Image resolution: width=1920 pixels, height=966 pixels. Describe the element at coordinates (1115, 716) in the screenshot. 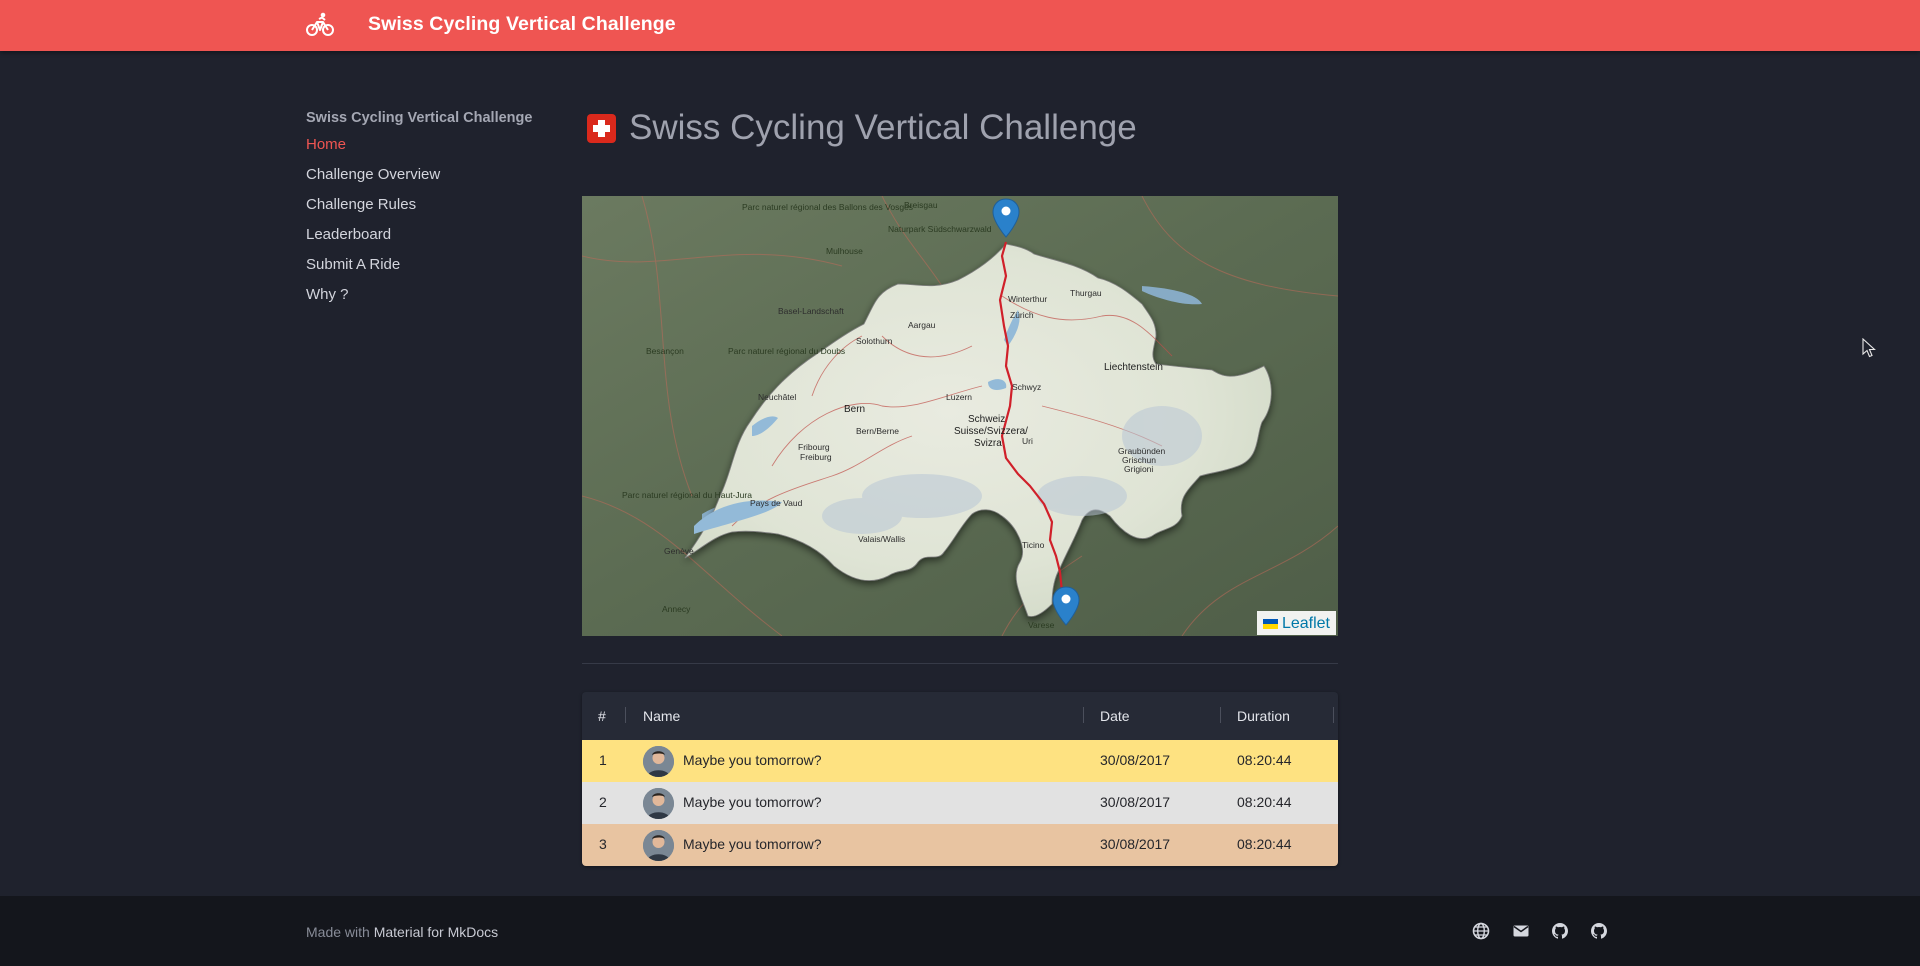

I see `column-date: Date` at that location.